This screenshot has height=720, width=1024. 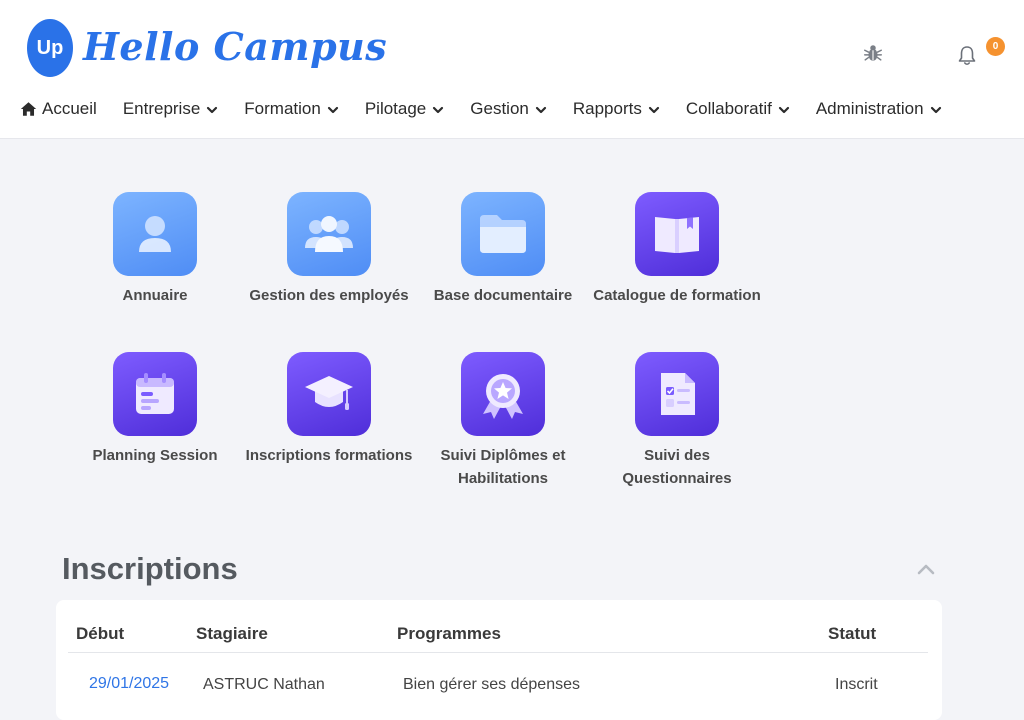 What do you see at coordinates (232, 634) in the screenshot?
I see `column-header-stagiaire: Stagiaire` at bounding box center [232, 634].